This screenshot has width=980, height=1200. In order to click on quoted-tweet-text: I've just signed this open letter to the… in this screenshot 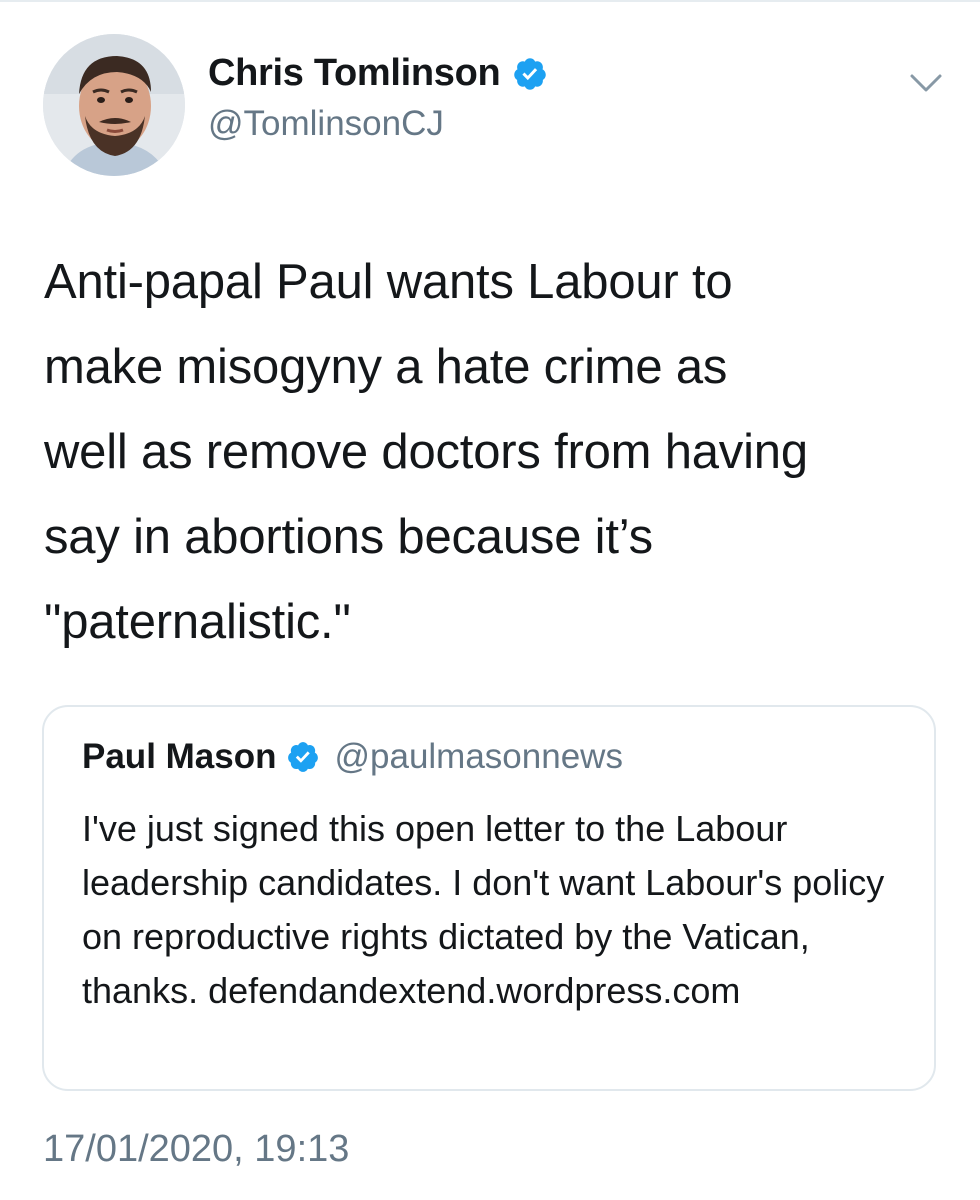, I will do `click(483, 909)`.